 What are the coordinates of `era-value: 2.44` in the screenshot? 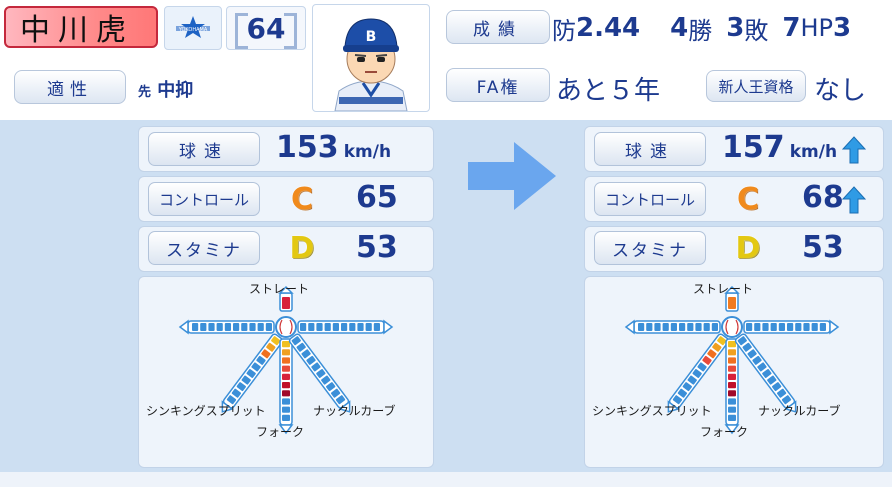 It's located at (608, 28).